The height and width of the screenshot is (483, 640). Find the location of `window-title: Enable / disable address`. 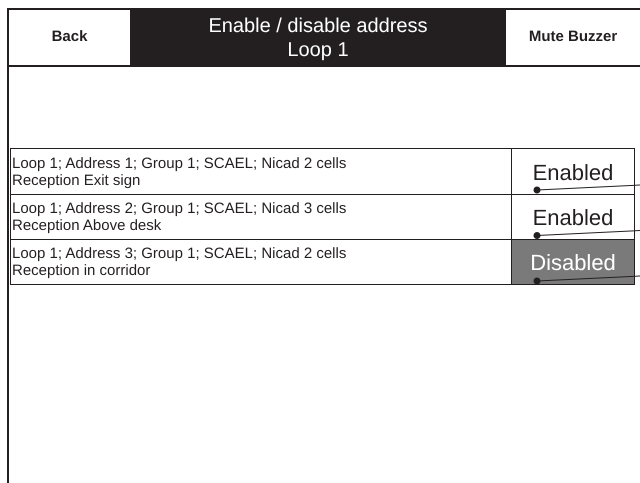

window-title: Enable / disable address is located at coordinates (318, 26).